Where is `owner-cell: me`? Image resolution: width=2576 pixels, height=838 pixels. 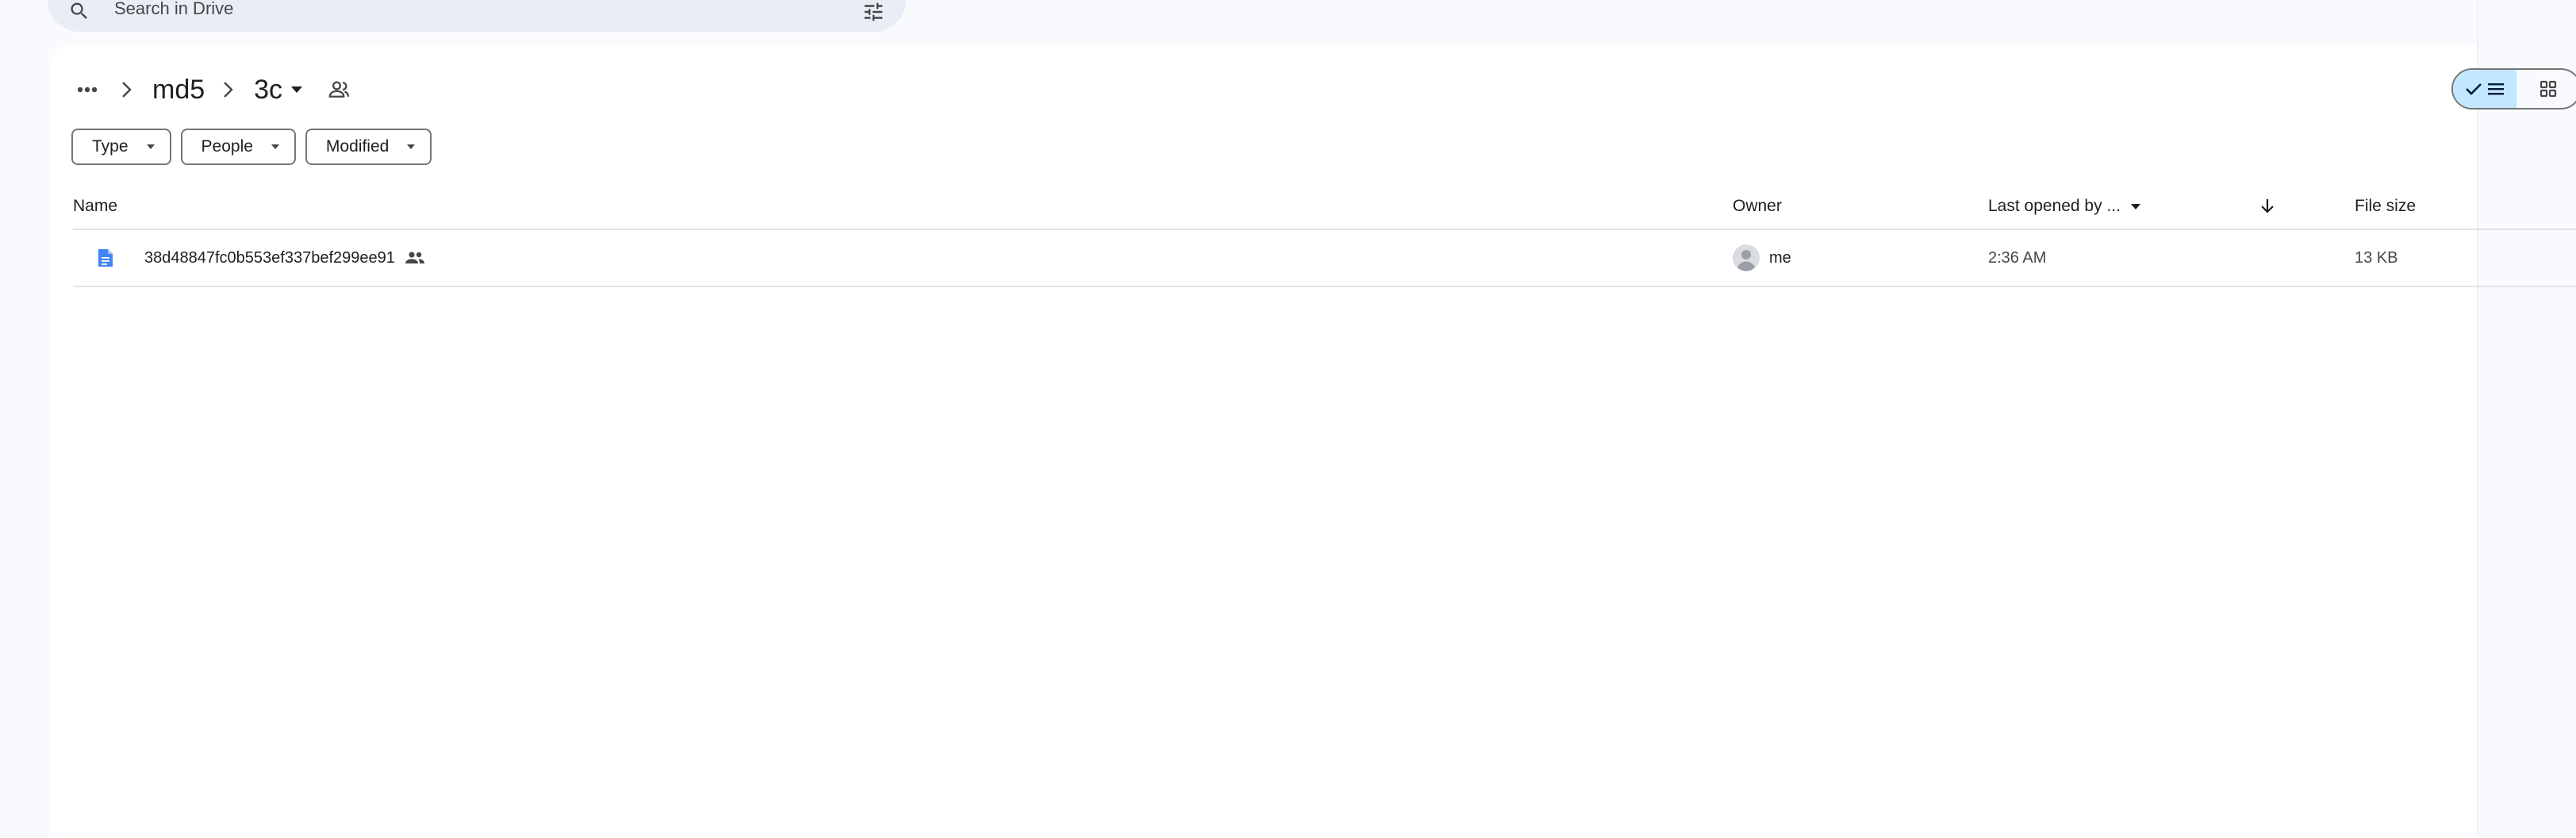 owner-cell: me is located at coordinates (1762, 258).